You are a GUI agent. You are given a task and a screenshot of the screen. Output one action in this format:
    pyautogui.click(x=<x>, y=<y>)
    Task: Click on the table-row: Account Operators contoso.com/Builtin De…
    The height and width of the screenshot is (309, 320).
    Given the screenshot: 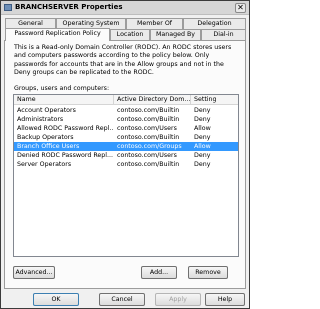 What is the action you would take?
    pyautogui.click(x=126, y=110)
    